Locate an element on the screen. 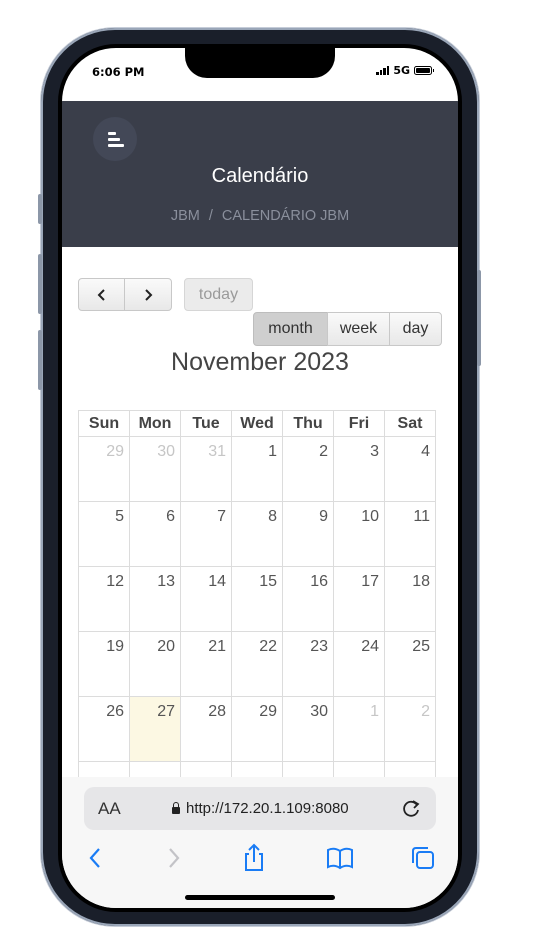 This screenshot has width=543, height=940. breadcrumb: JBM / CALENDÁRIO JBM is located at coordinates (260, 216).